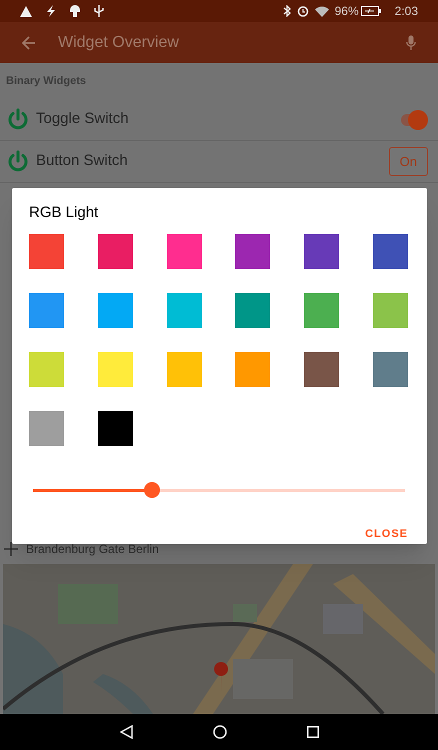 The height and width of the screenshot is (750, 438). What do you see at coordinates (370, 11) in the screenshot?
I see `battery-icon` at bounding box center [370, 11].